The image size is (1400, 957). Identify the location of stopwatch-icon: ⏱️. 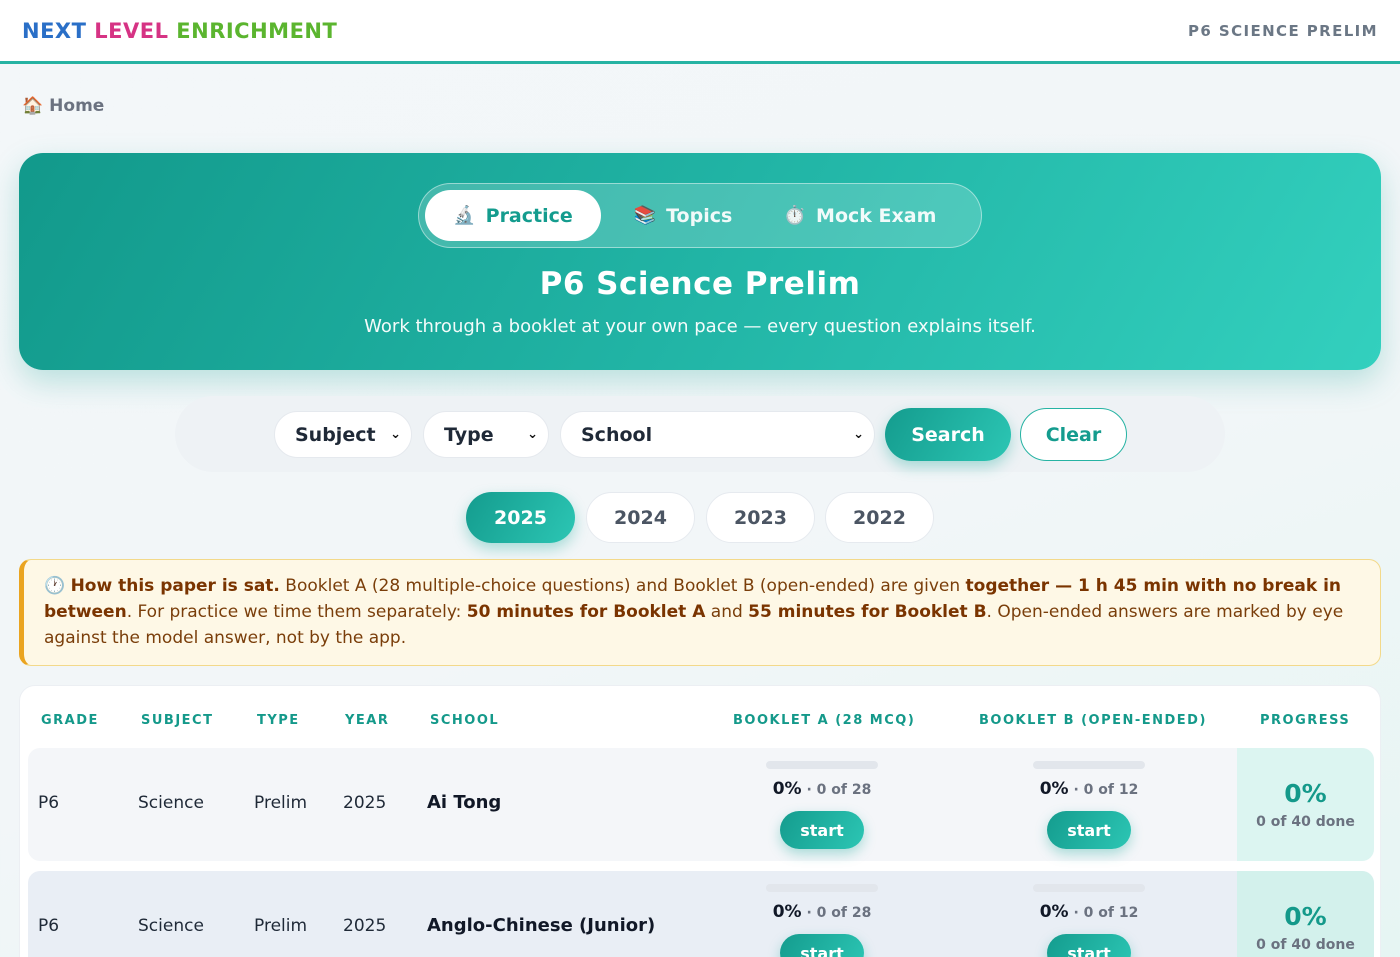
(795, 215).